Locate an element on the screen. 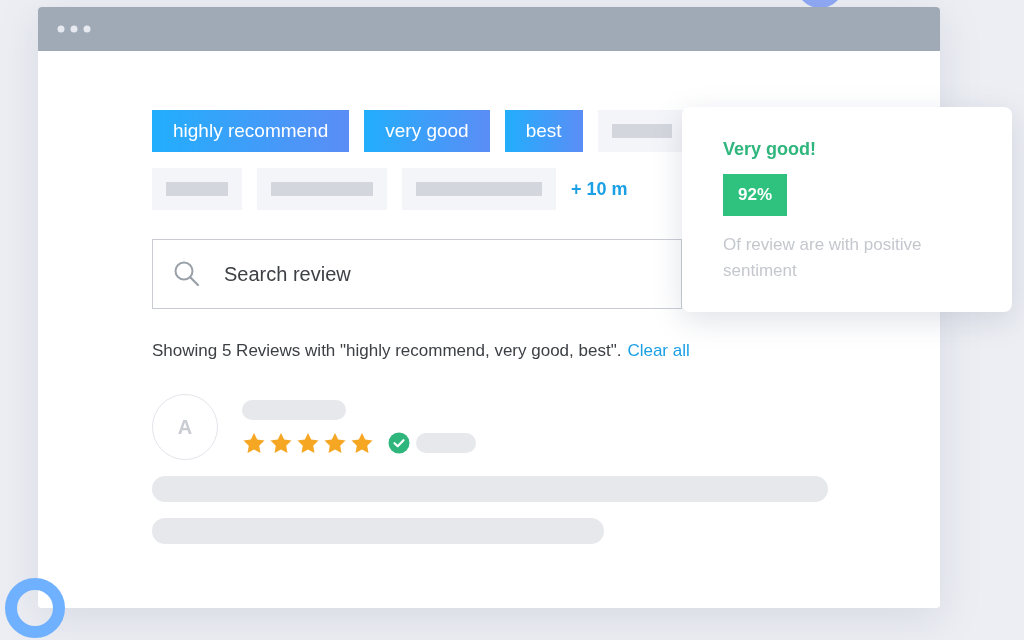 The height and width of the screenshot is (640, 1024). search-icon is located at coordinates (187, 274).